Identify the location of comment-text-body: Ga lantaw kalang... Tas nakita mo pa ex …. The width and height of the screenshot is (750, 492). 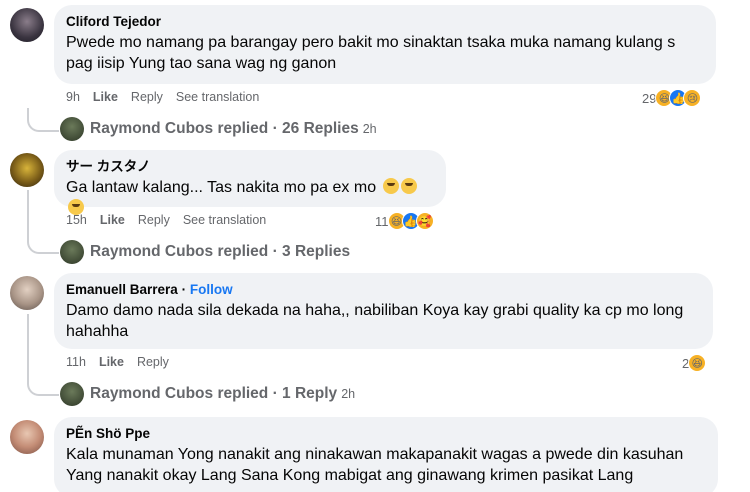
(221, 187).